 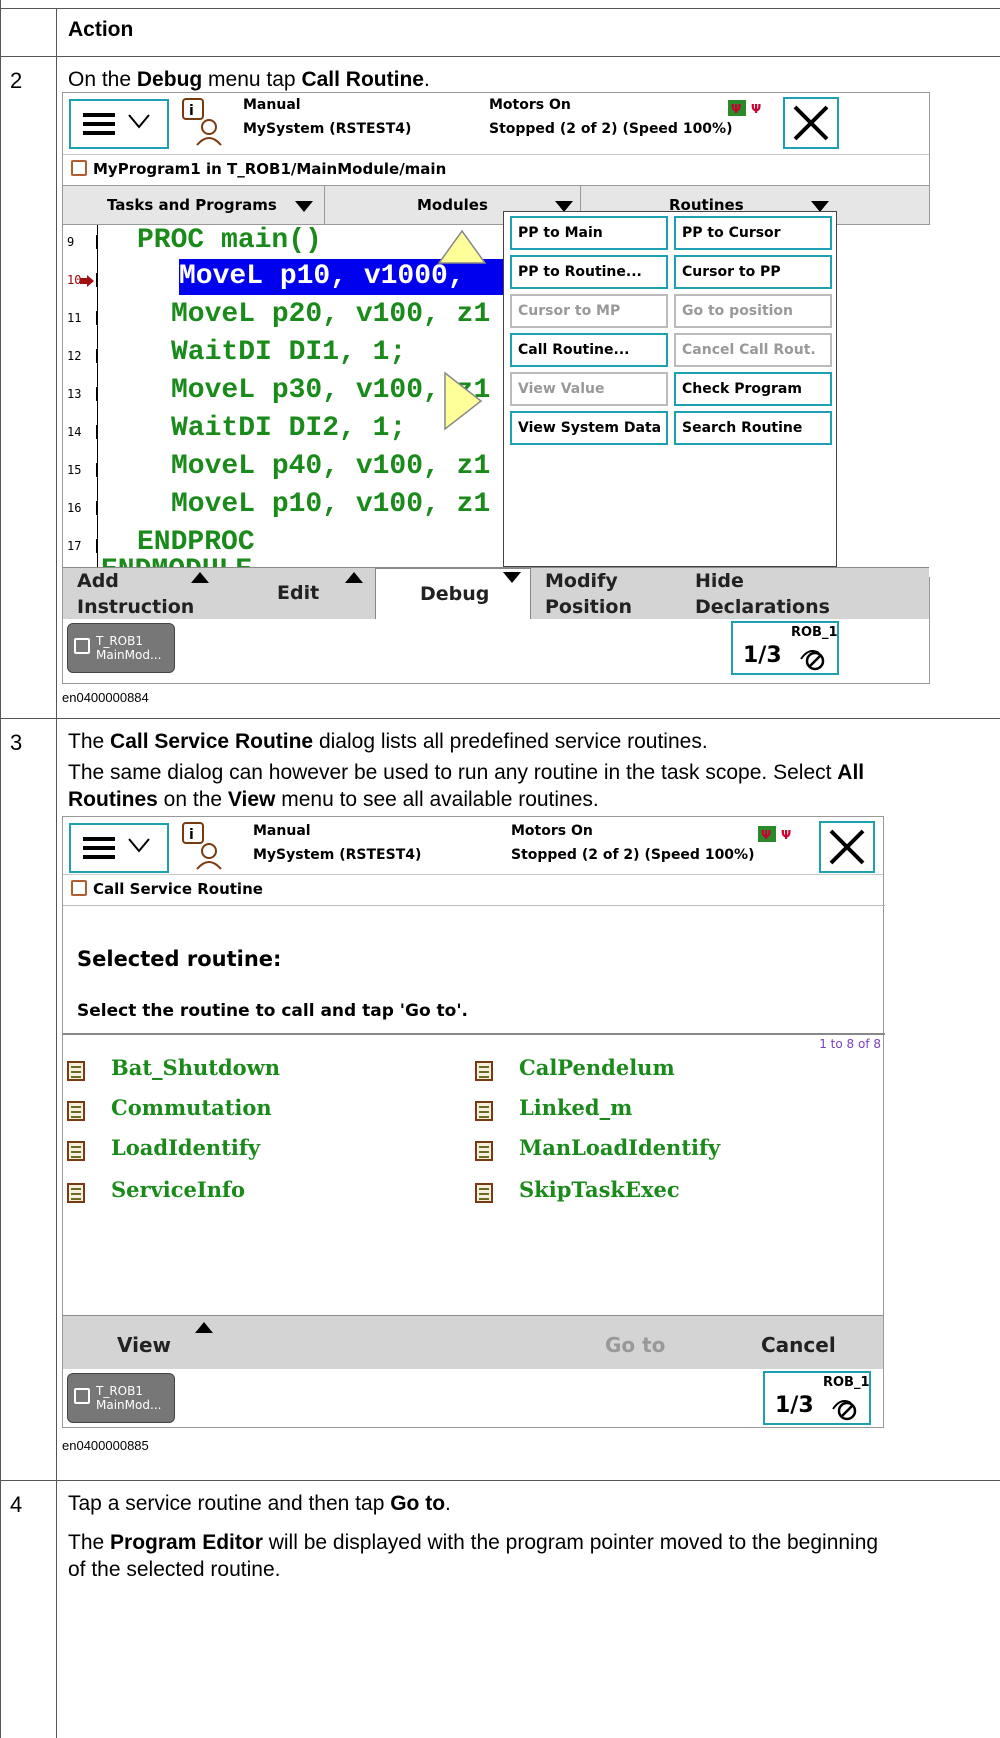 I want to click on view-menu-button: View, so click(x=144, y=1345).